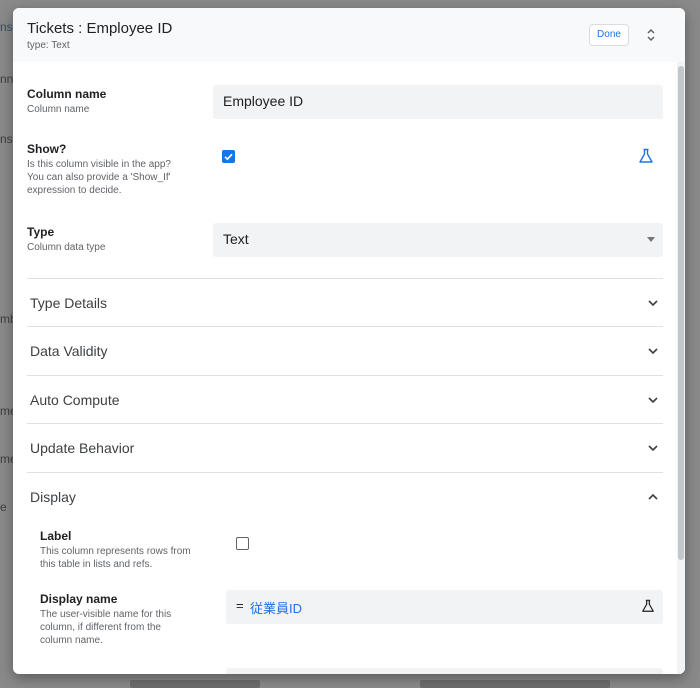 The height and width of the screenshot is (688, 700). What do you see at coordinates (69, 303) in the screenshot?
I see `section-label: Type Details` at bounding box center [69, 303].